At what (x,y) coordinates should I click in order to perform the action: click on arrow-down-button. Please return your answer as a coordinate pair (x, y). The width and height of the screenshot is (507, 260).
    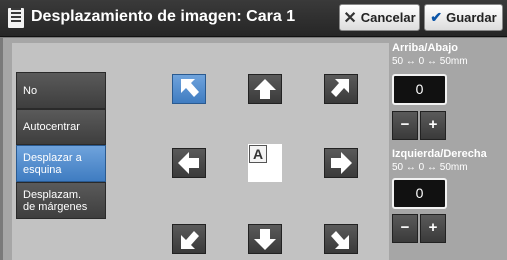
    Looking at the image, I should click on (265, 239).